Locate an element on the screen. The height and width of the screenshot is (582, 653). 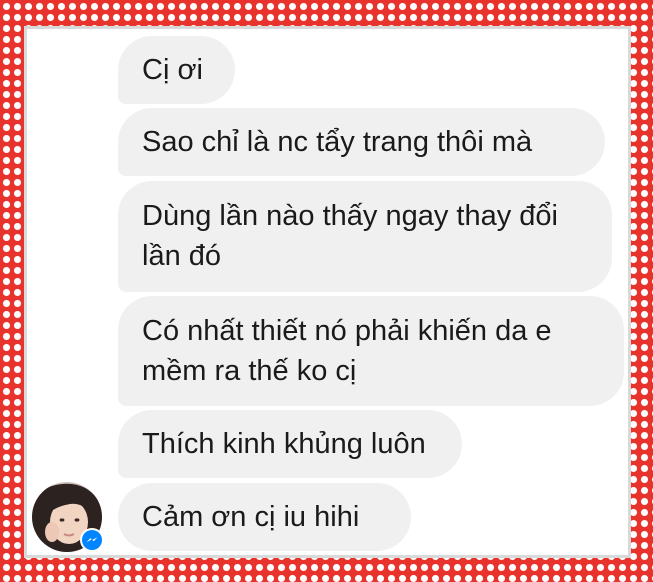
message-text: Cị ơi is located at coordinates (172, 70).